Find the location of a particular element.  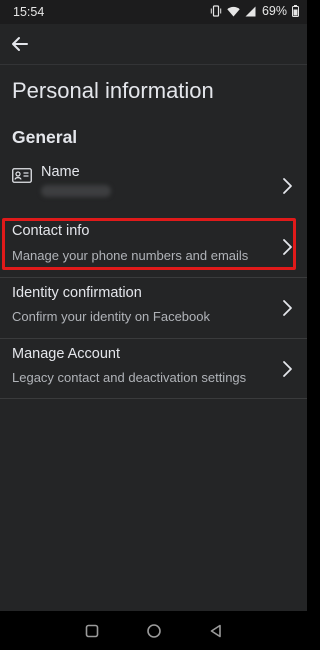

identity-confirmation-title: Identity confirmation is located at coordinates (77, 293).